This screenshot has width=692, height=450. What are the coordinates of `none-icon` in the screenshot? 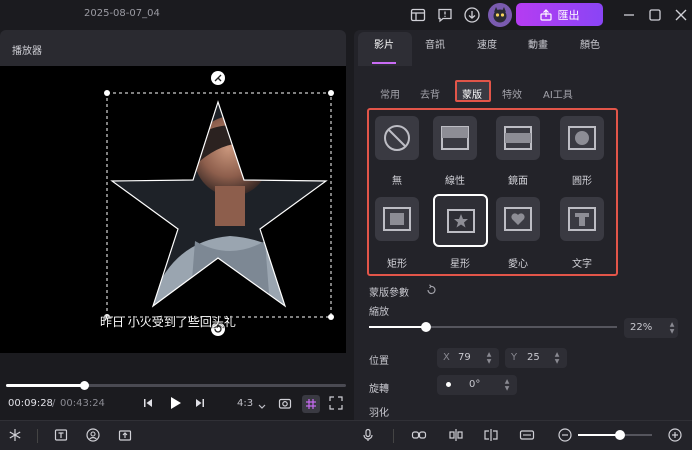 It's located at (397, 138).